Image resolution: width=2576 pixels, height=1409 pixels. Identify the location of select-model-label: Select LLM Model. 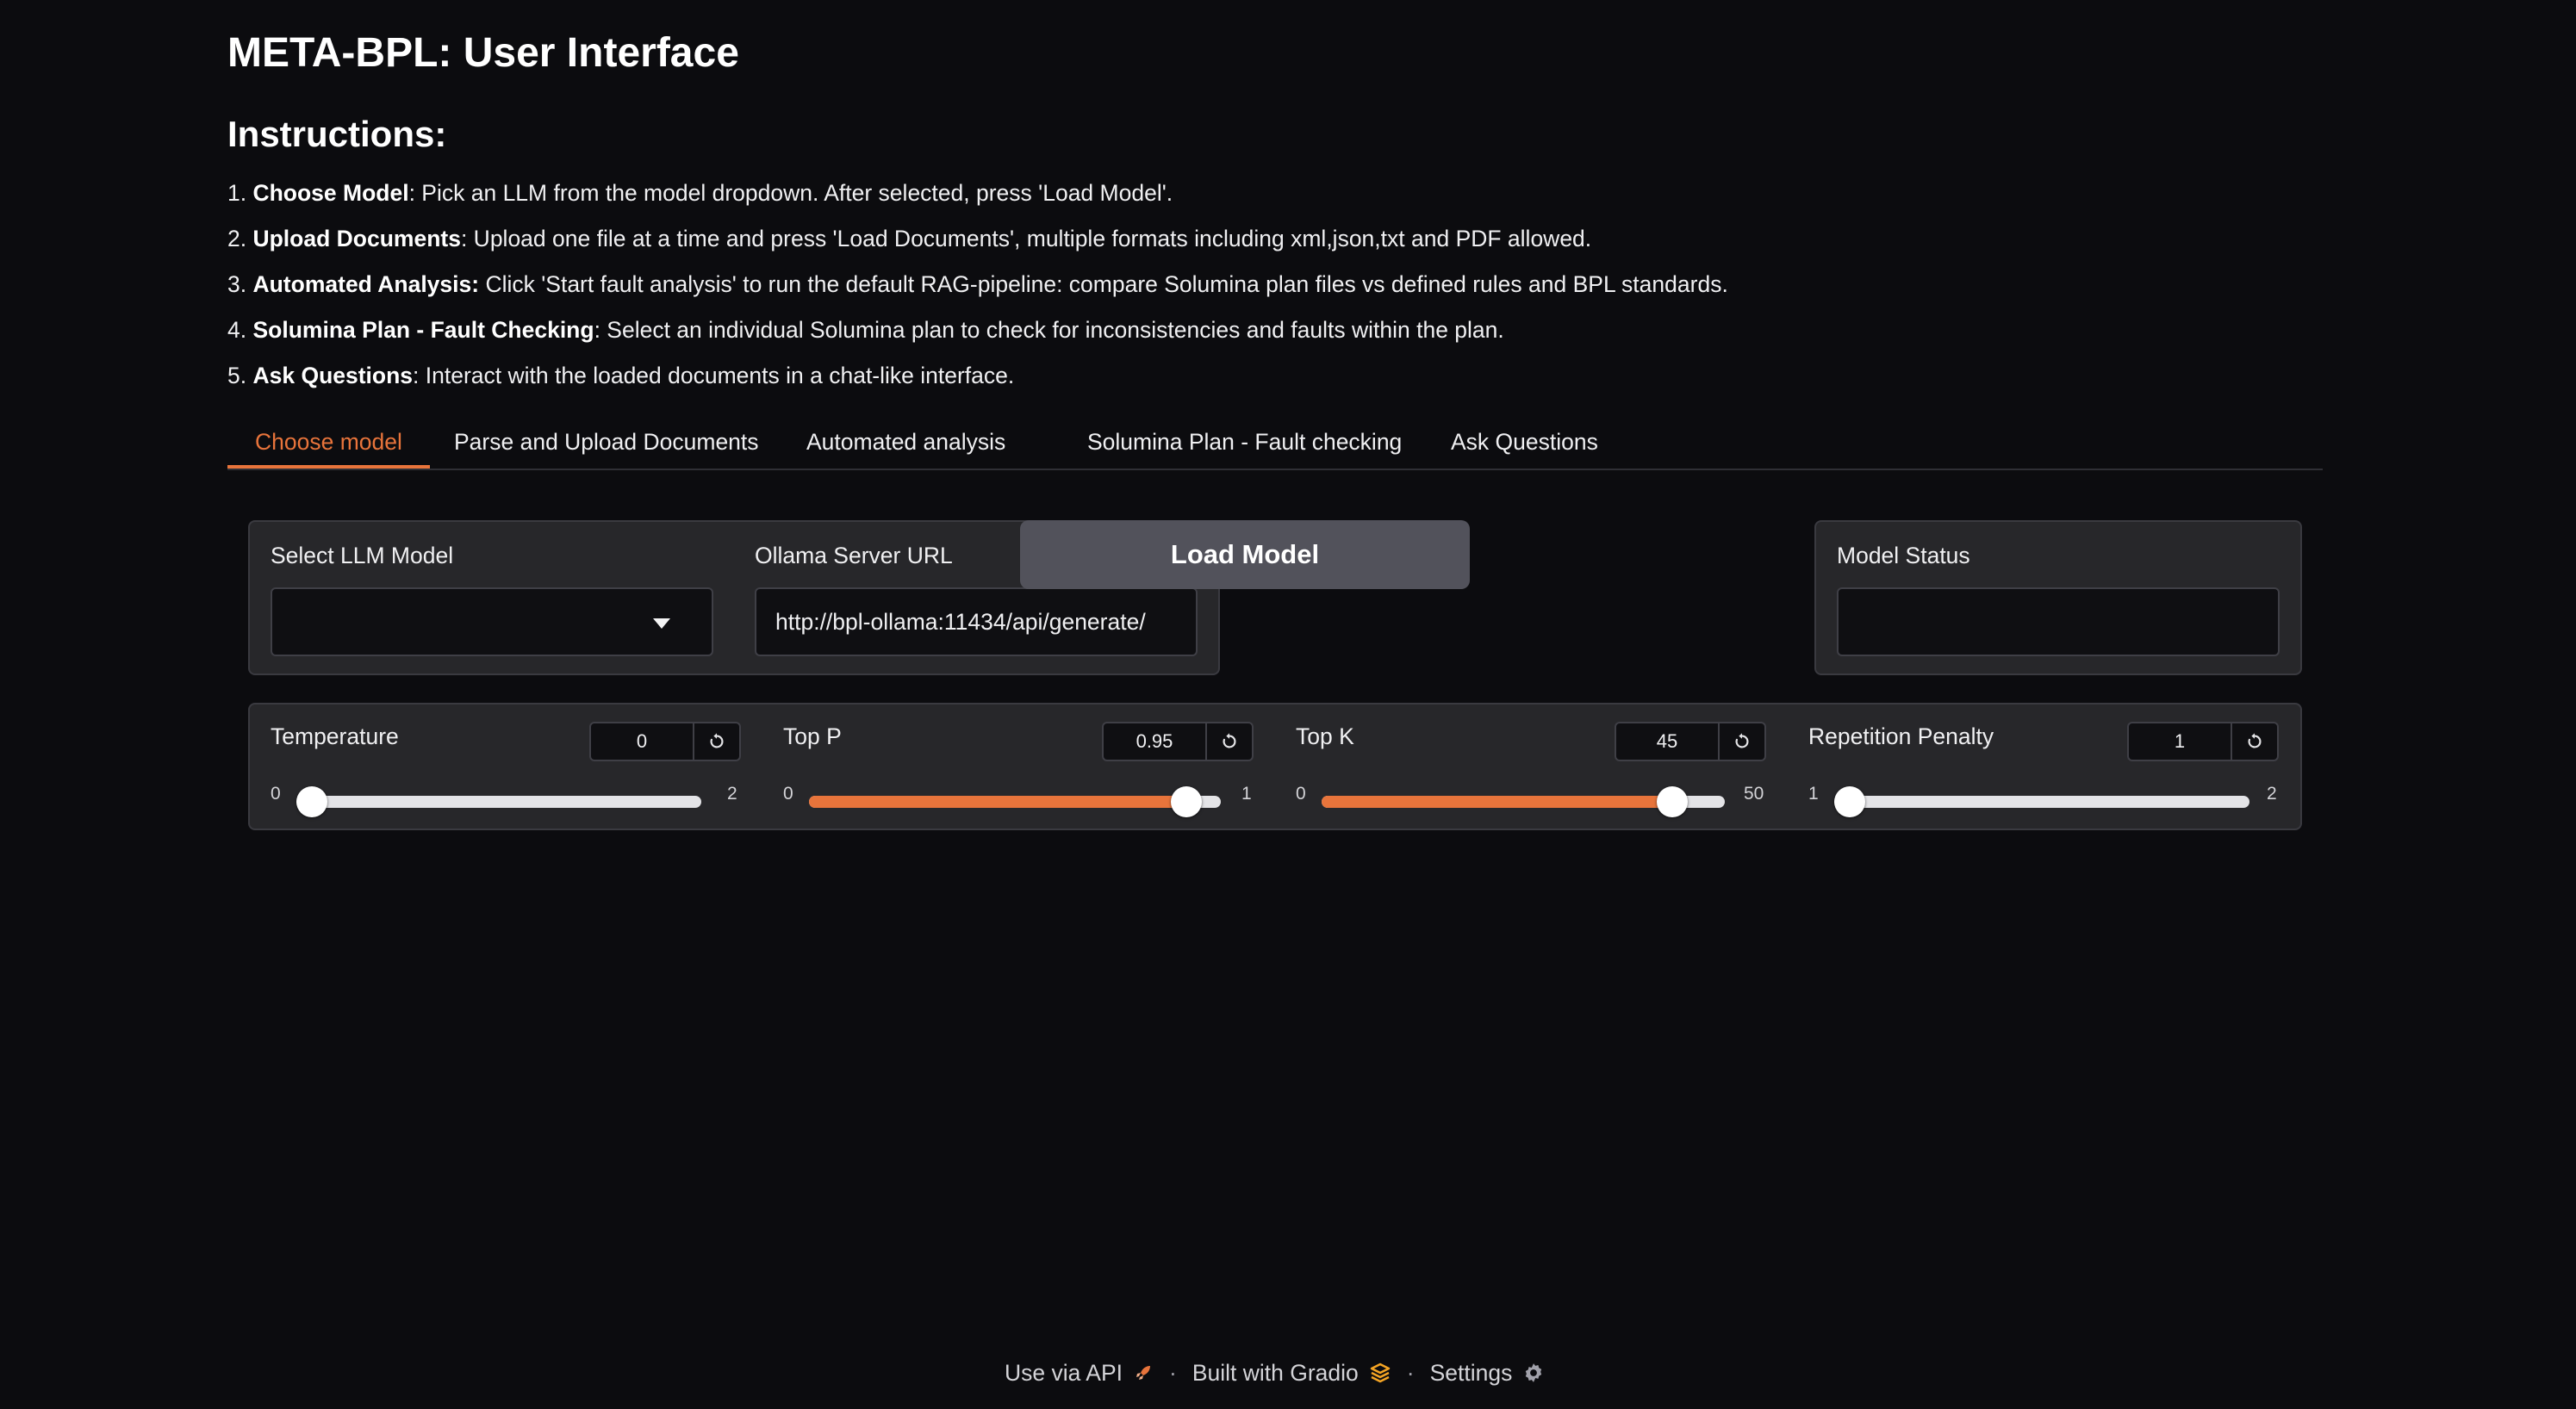
(363, 555).